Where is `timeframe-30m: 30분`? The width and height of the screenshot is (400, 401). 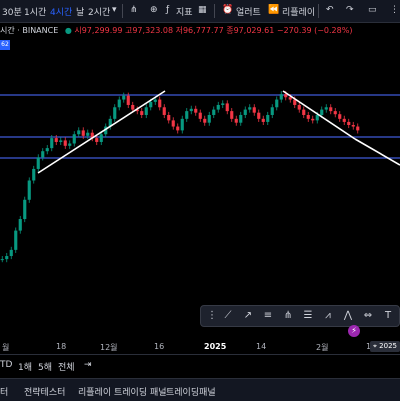 timeframe-30m: 30분 is located at coordinates (12, 11).